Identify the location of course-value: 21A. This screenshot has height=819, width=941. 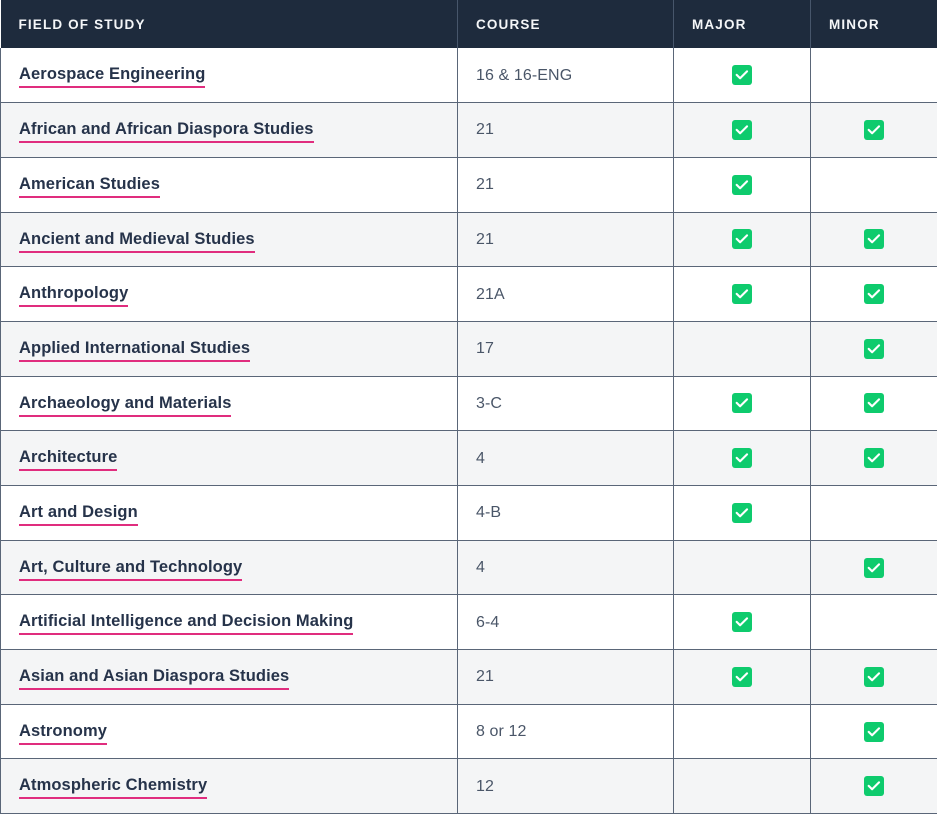
(490, 294).